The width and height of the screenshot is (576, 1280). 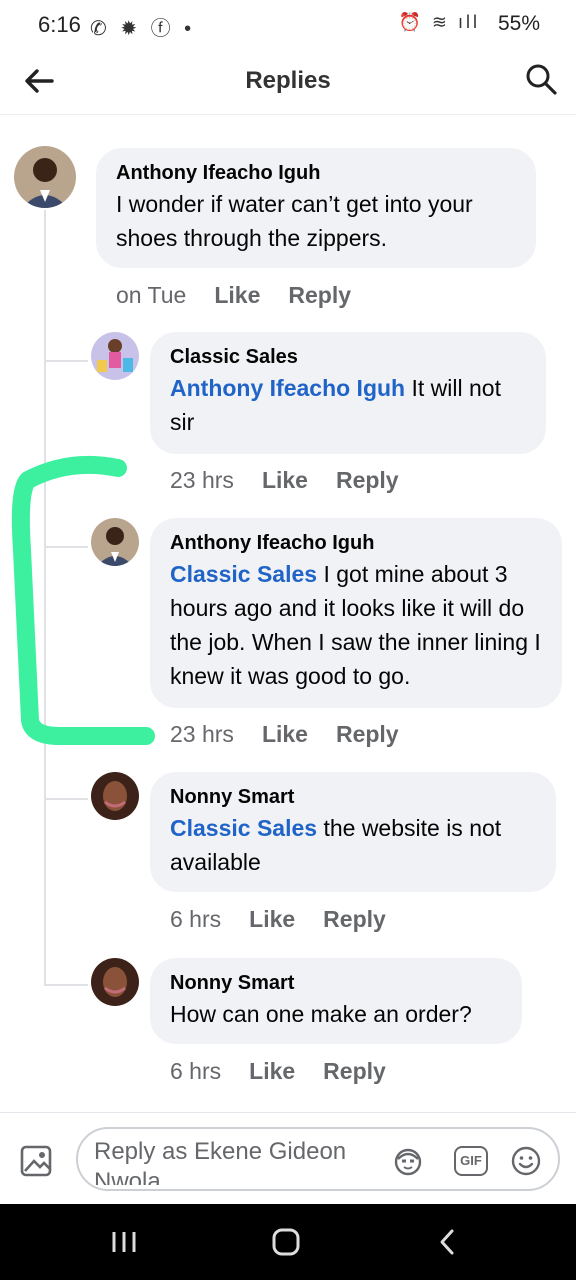 I want to click on comment-actions: on Tue Like Reply, so click(x=233, y=295).